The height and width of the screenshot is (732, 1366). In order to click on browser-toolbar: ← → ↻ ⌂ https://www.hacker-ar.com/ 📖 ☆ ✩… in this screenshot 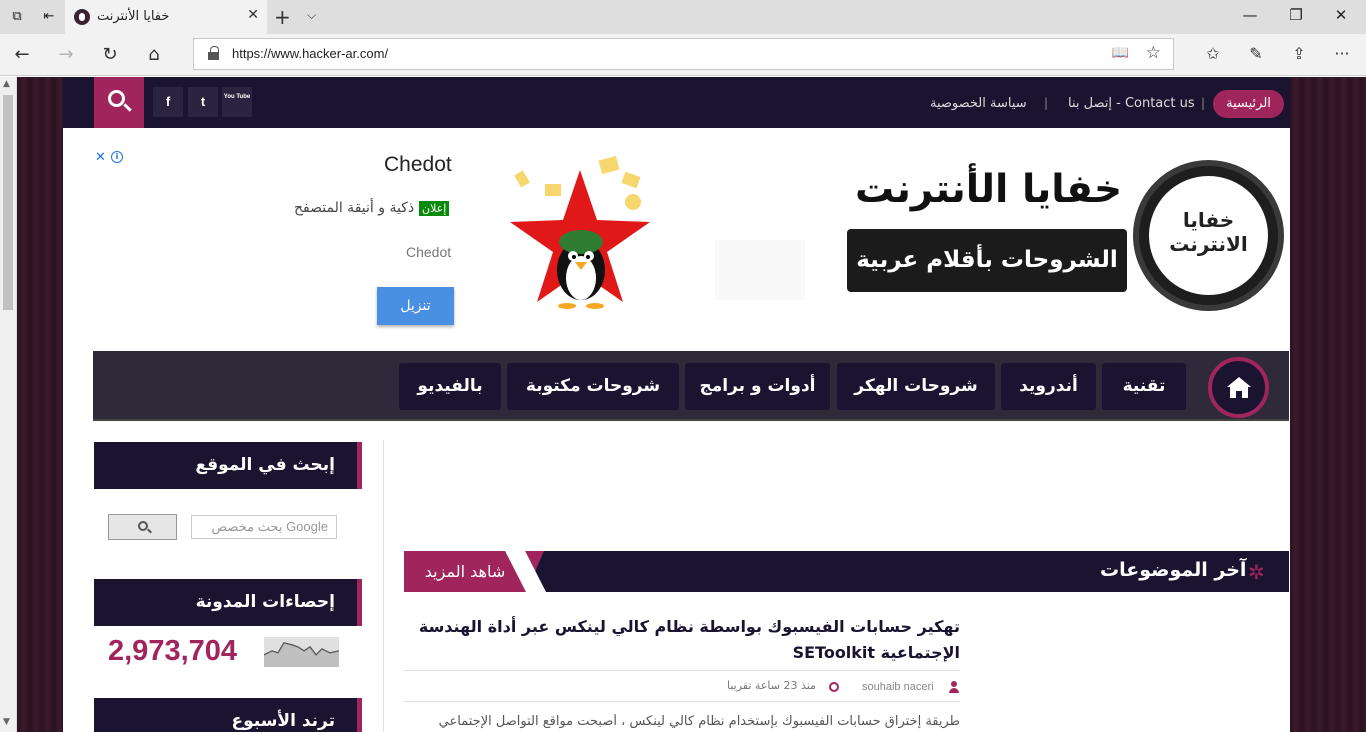, I will do `click(683, 55)`.